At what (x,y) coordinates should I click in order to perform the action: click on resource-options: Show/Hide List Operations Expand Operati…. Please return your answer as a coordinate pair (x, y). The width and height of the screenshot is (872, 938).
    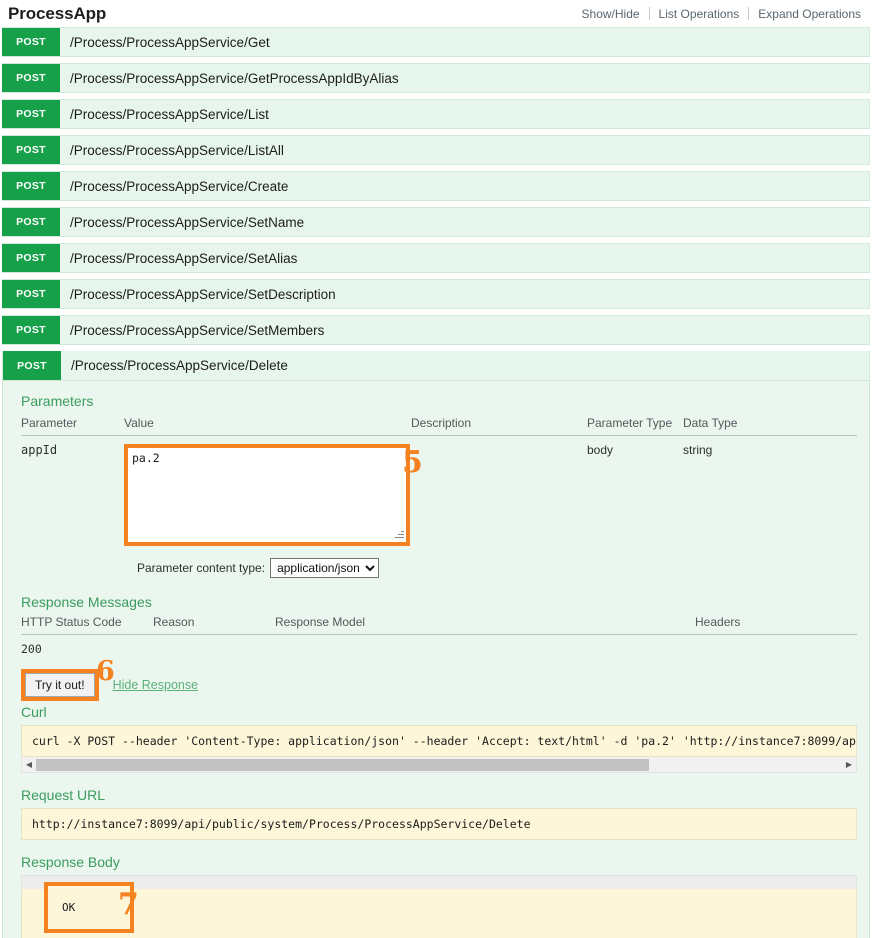
    Looking at the image, I should click on (721, 14).